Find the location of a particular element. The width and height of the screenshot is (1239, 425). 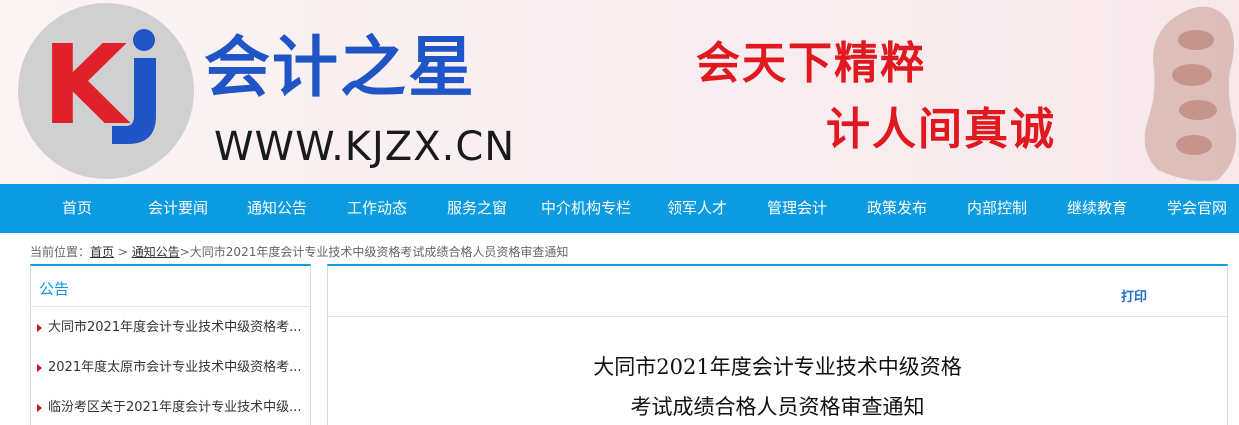

nav-item-leading-talents: 领军人才 is located at coordinates (697, 208).